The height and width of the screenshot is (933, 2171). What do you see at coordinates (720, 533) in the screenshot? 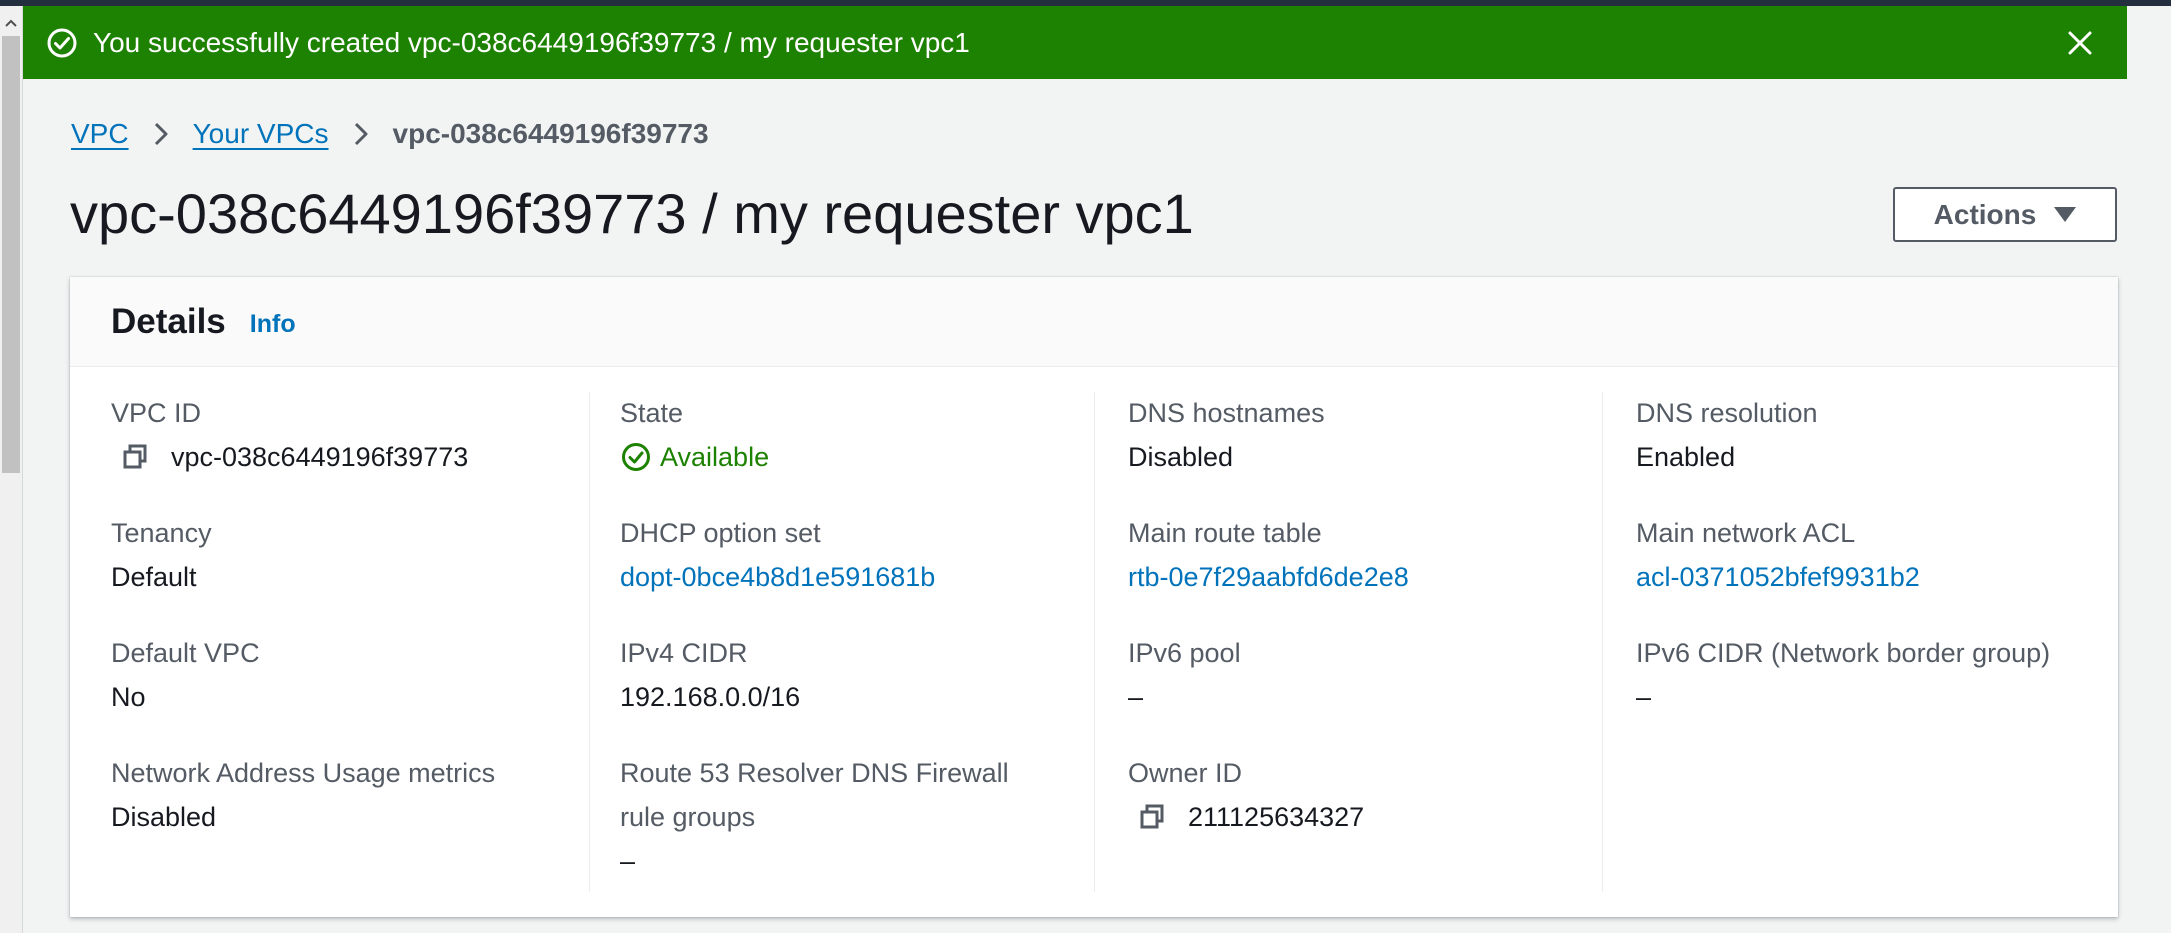
I see `field-label: DHCP option set` at bounding box center [720, 533].